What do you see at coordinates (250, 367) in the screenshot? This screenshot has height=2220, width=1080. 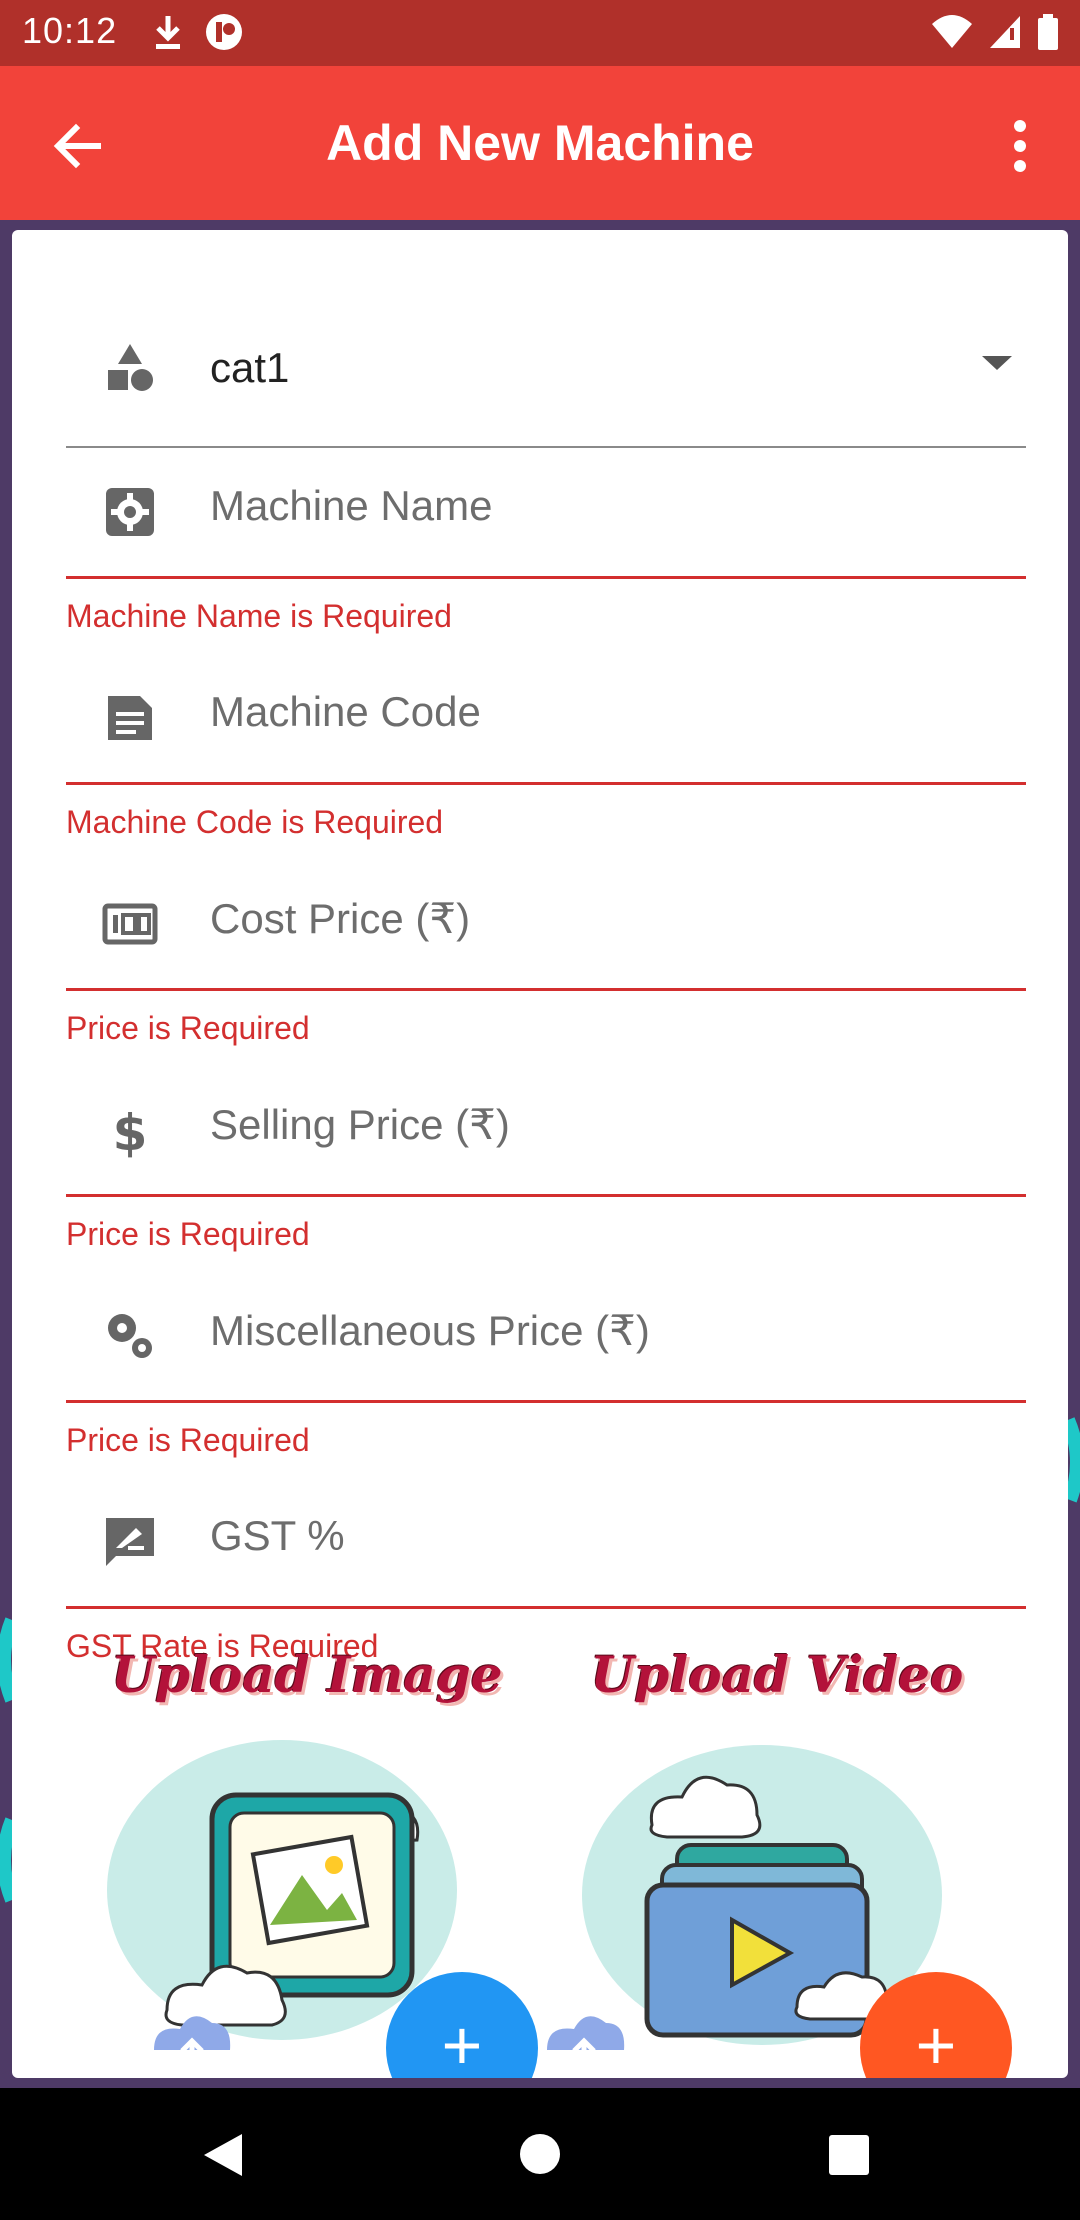 I see `category-value: cat1` at bounding box center [250, 367].